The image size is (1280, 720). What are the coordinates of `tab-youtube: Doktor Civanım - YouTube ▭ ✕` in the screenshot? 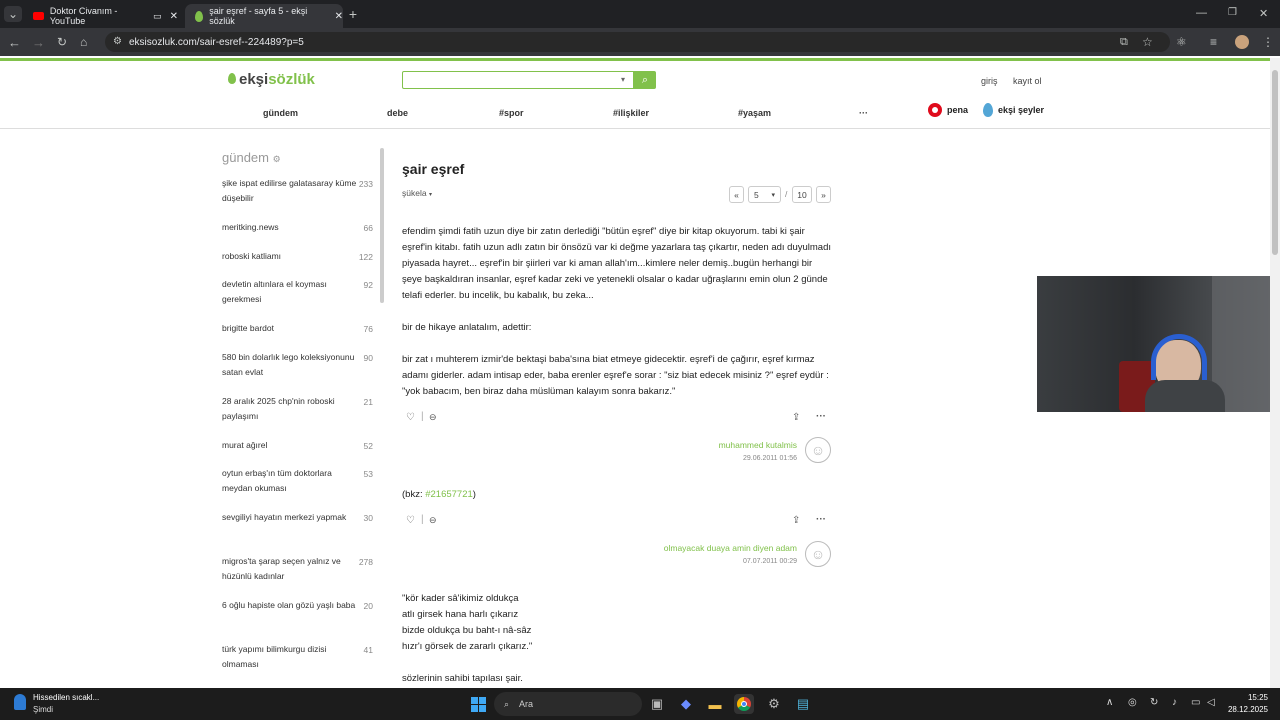 It's located at (103, 16).